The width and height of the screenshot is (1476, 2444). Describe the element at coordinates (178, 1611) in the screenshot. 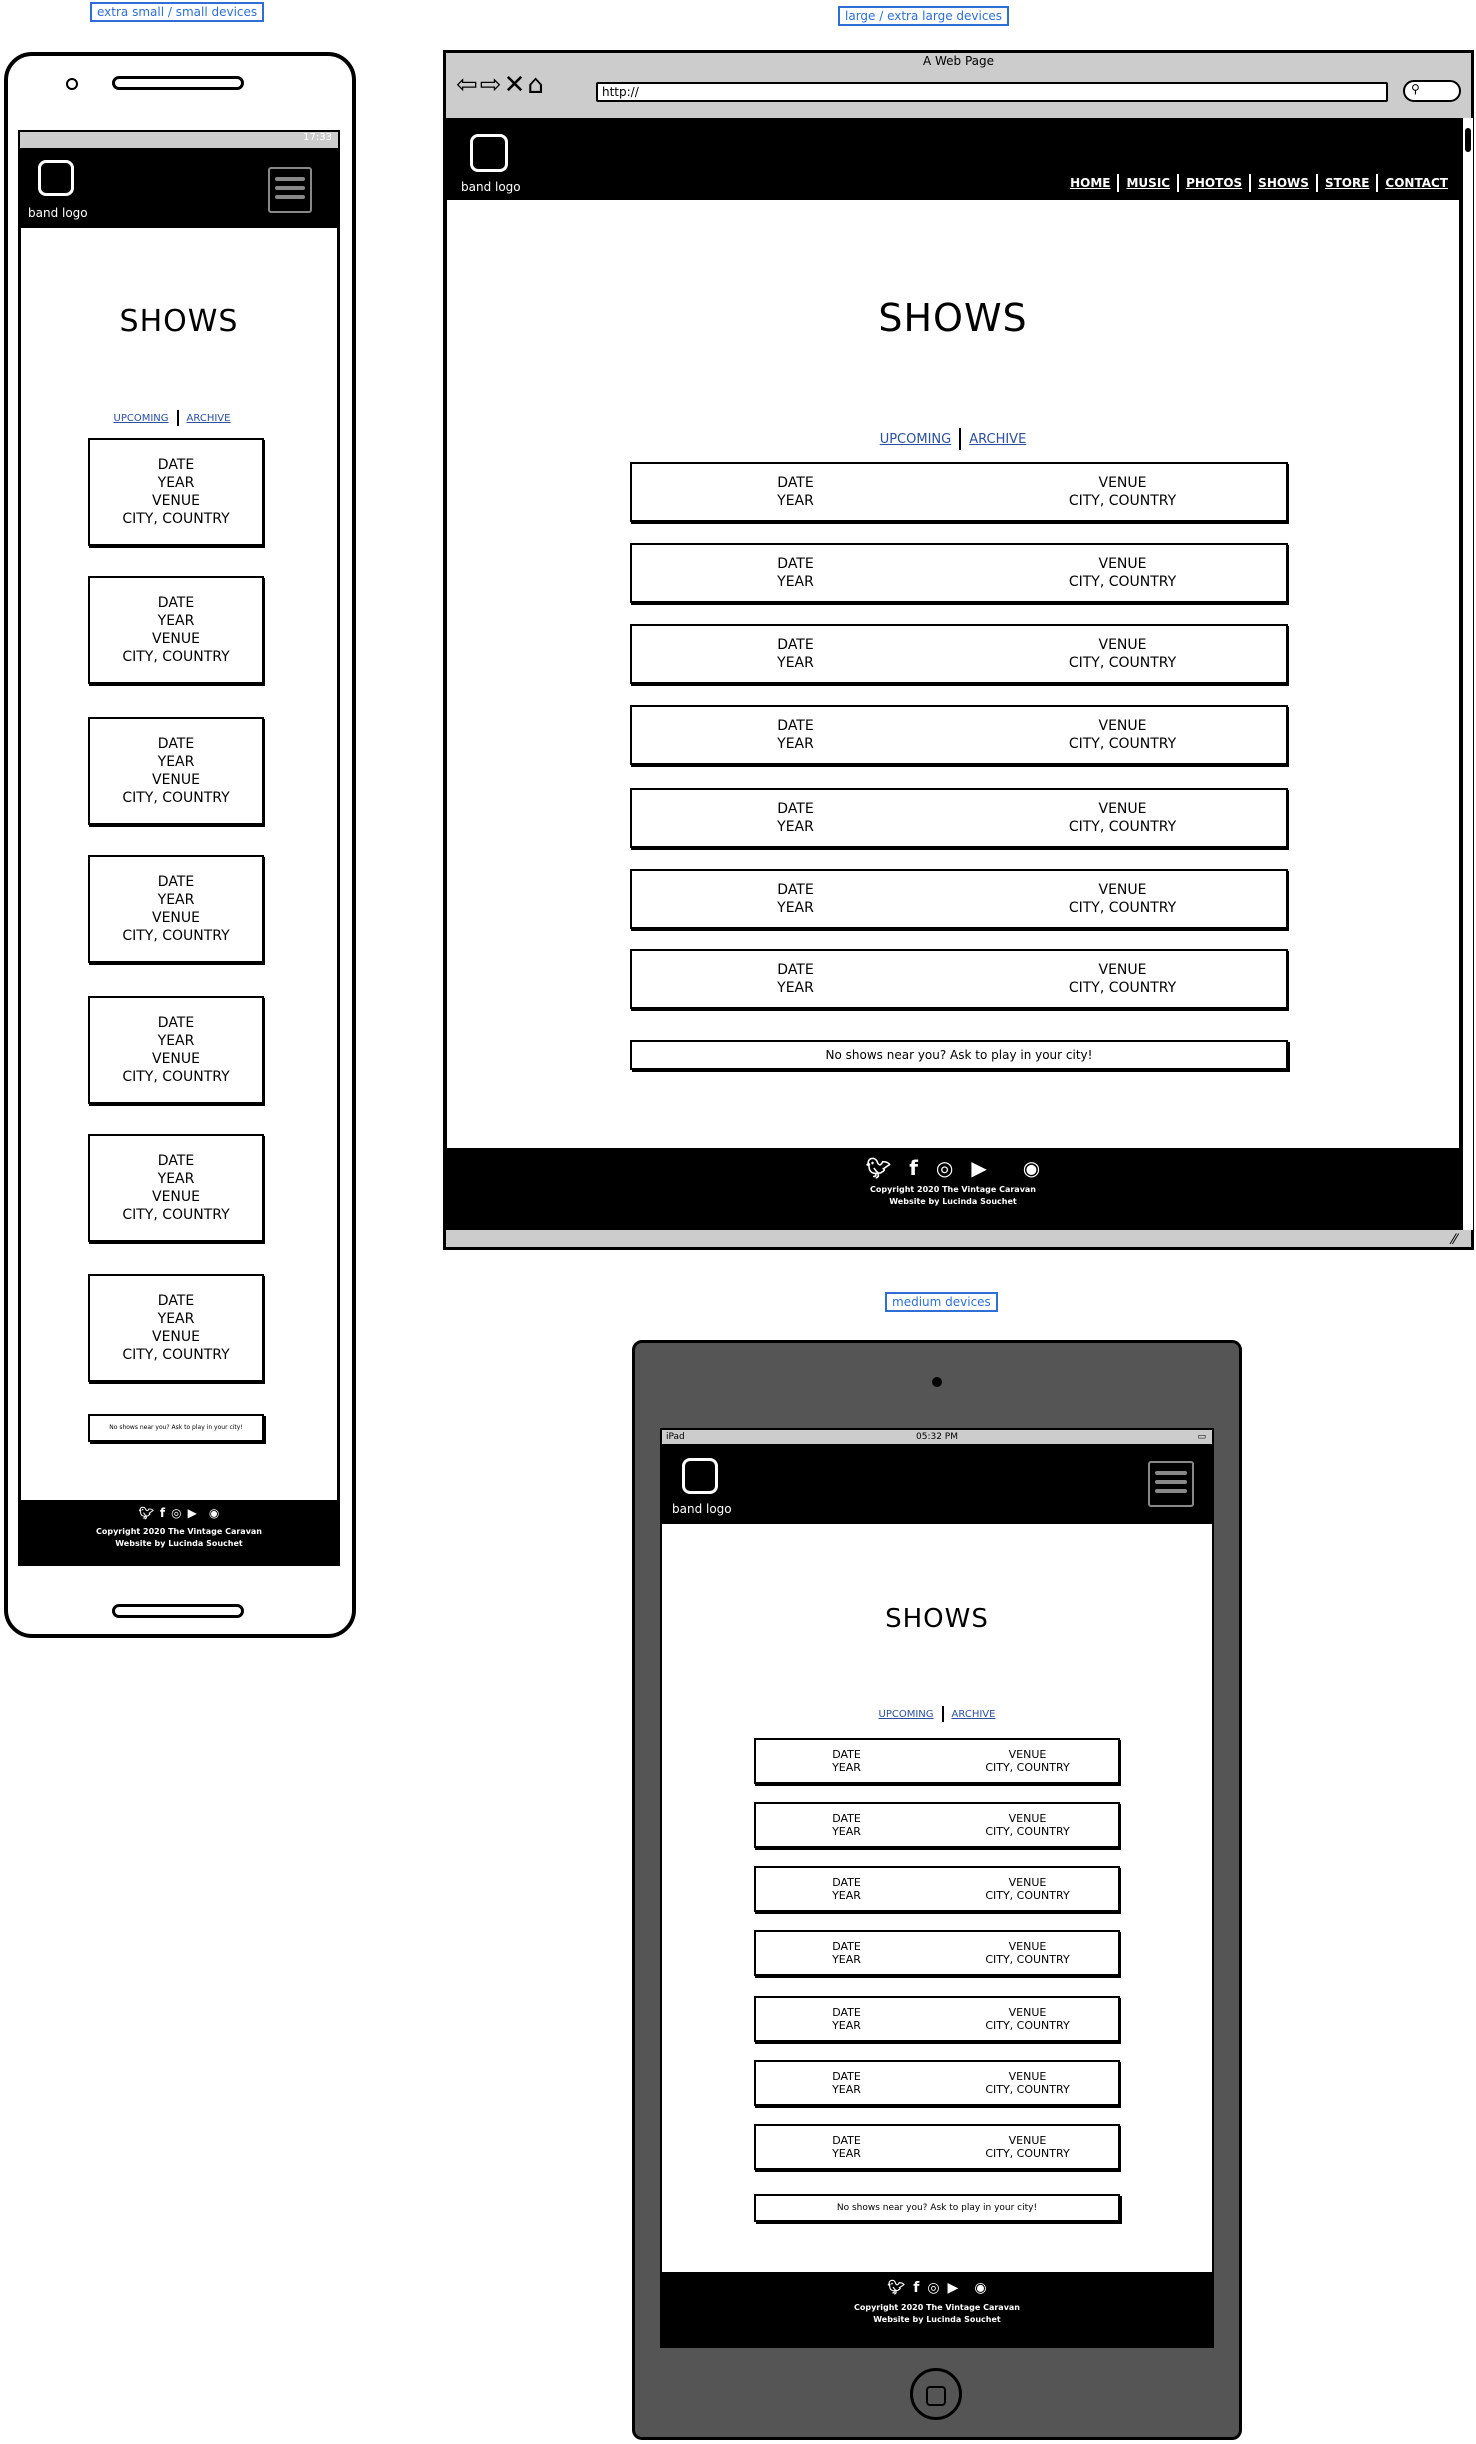

I see `phone-home-bar` at that location.